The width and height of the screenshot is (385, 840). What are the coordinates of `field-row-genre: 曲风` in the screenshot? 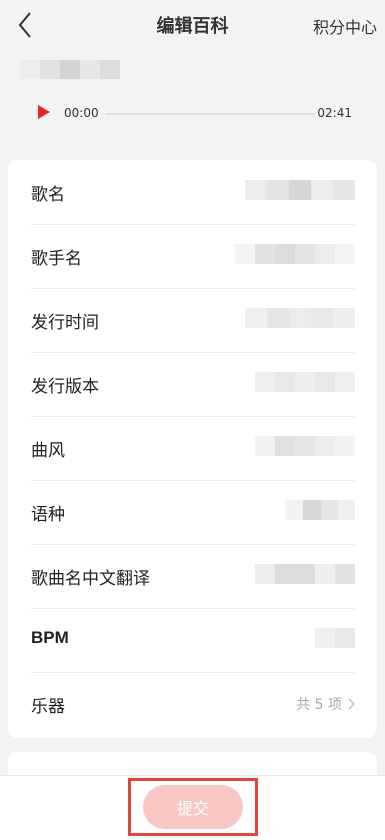 It's located at (193, 448).